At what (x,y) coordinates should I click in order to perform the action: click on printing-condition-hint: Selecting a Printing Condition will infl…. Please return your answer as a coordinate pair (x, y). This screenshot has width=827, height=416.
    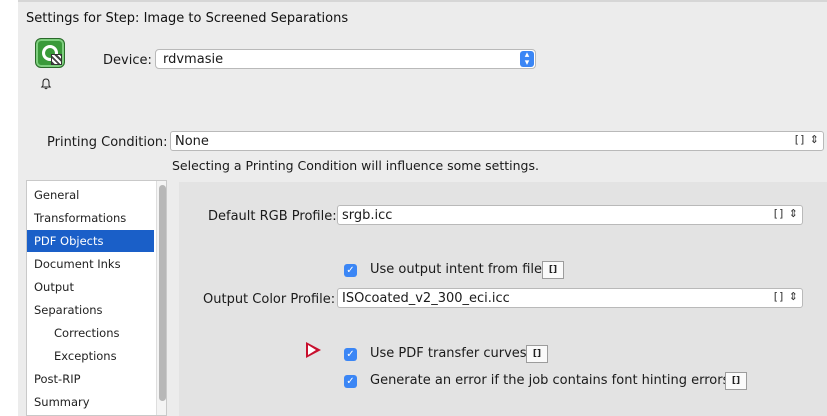
    Looking at the image, I should click on (355, 165).